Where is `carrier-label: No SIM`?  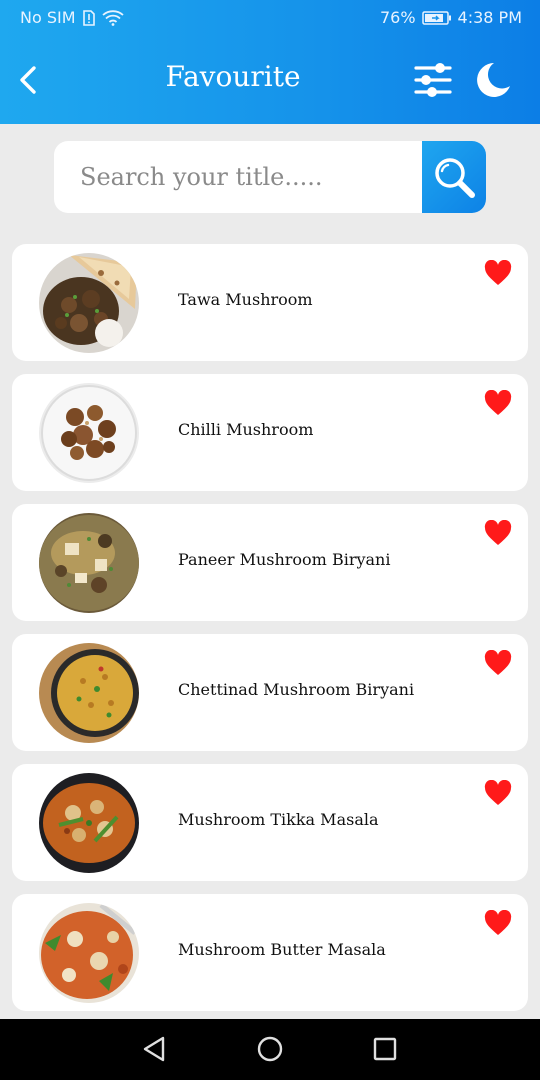 carrier-label: No SIM is located at coordinates (48, 17).